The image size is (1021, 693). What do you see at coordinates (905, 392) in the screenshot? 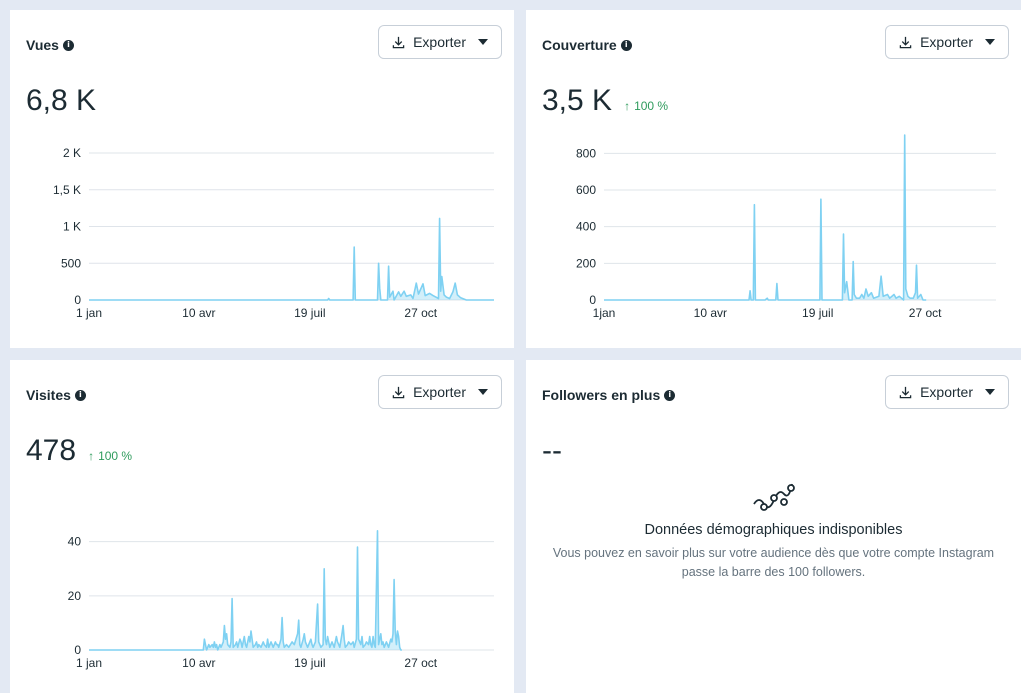
I see `download-icon` at bounding box center [905, 392].